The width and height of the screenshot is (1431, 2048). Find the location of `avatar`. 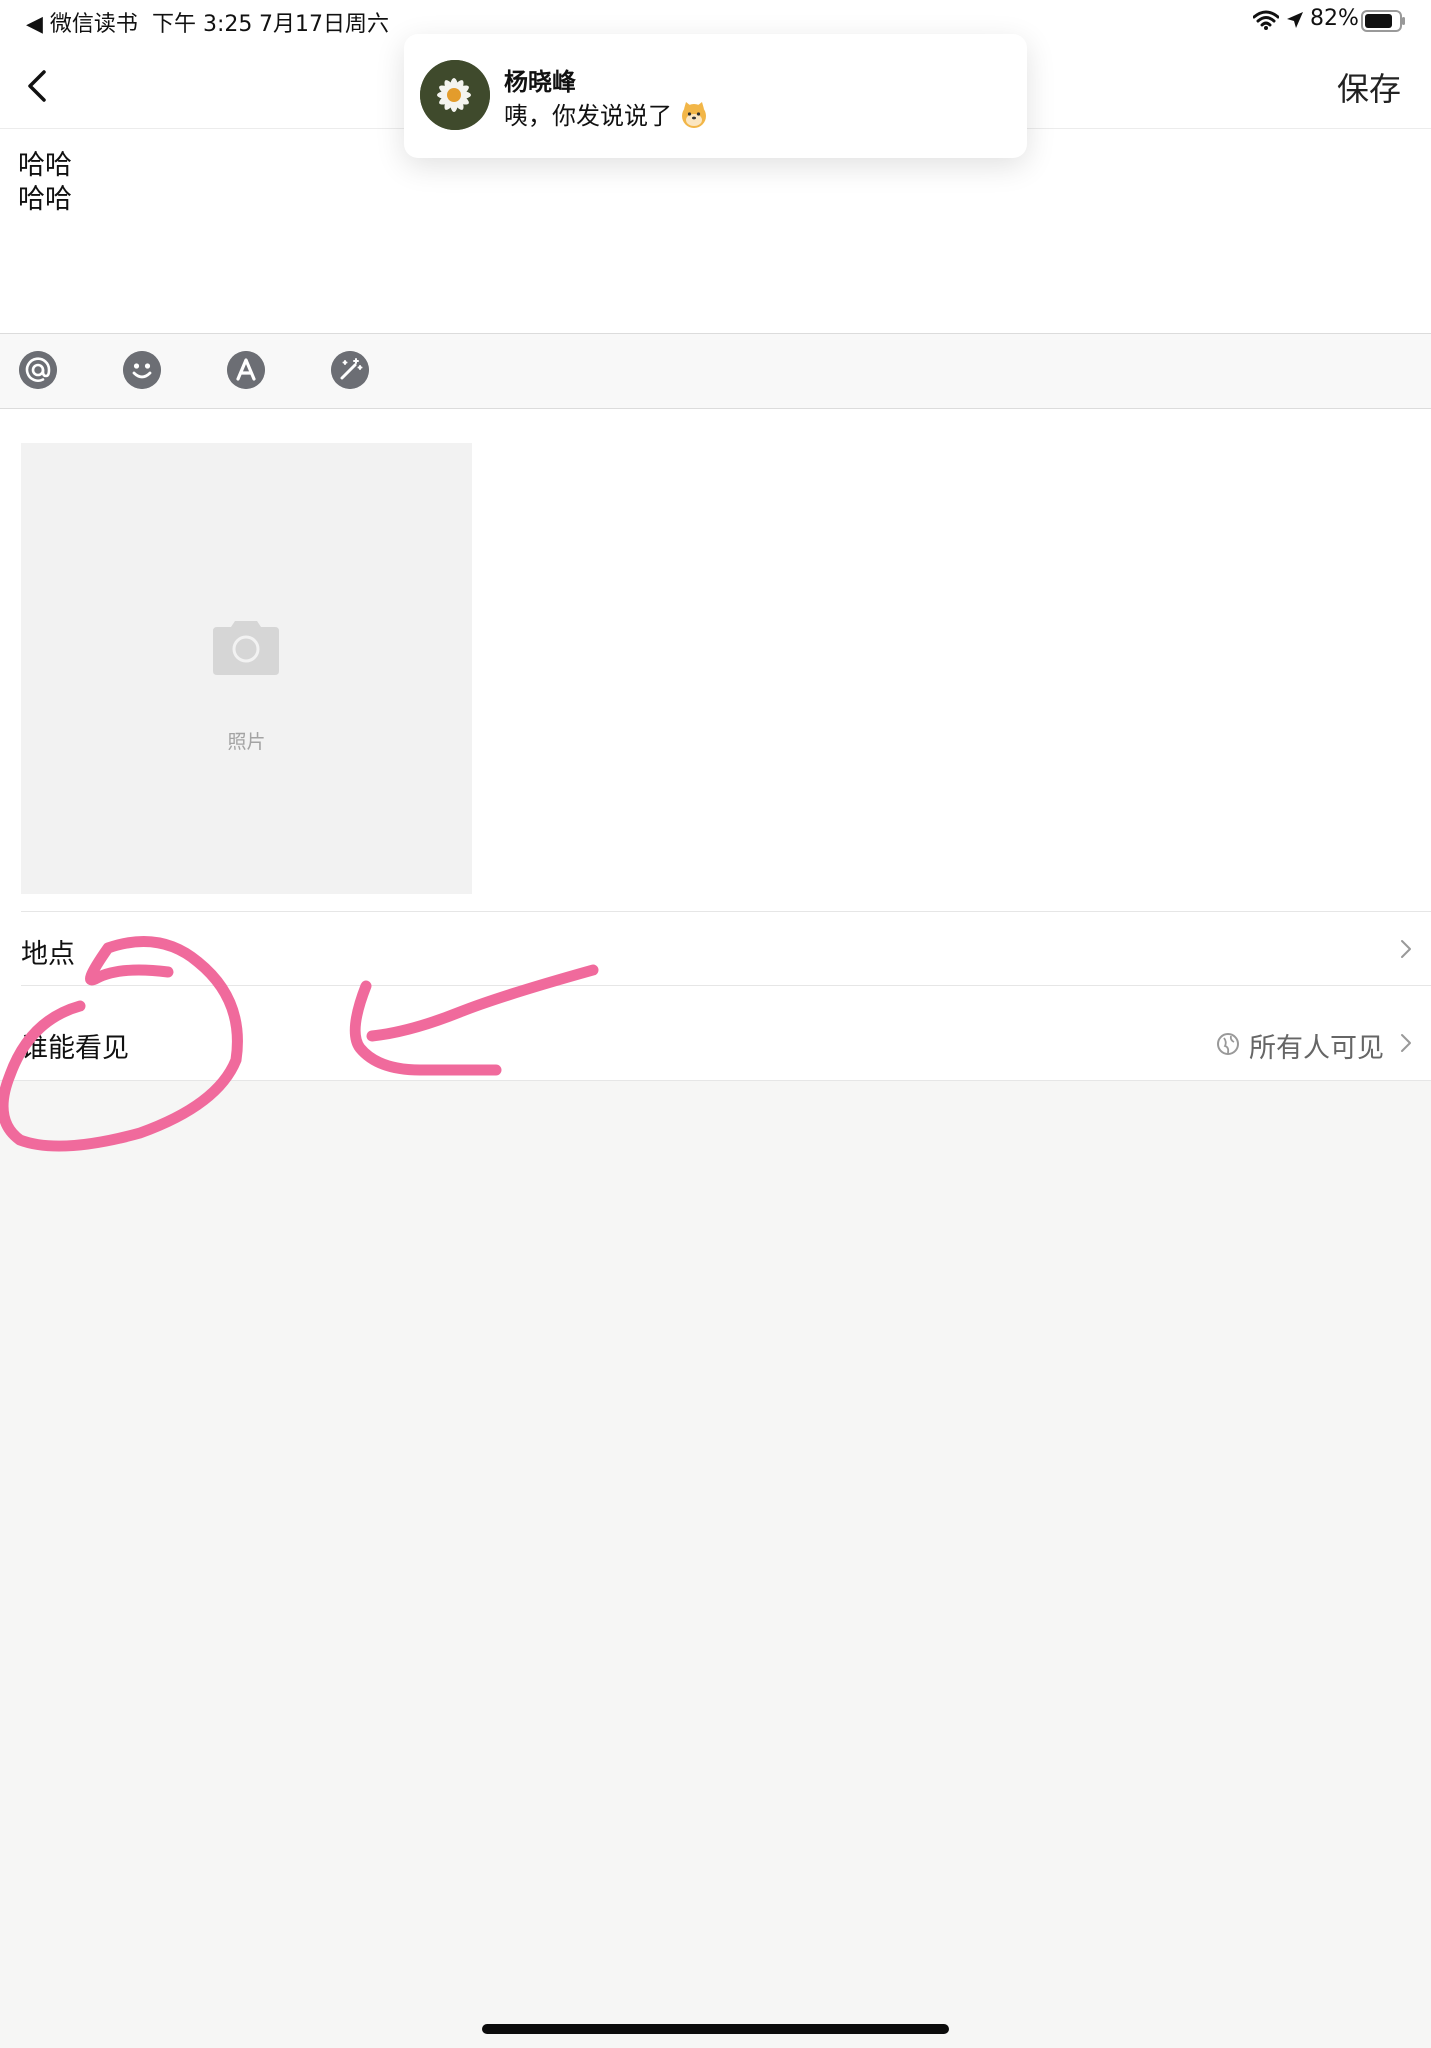

avatar is located at coordinates (455, 95).